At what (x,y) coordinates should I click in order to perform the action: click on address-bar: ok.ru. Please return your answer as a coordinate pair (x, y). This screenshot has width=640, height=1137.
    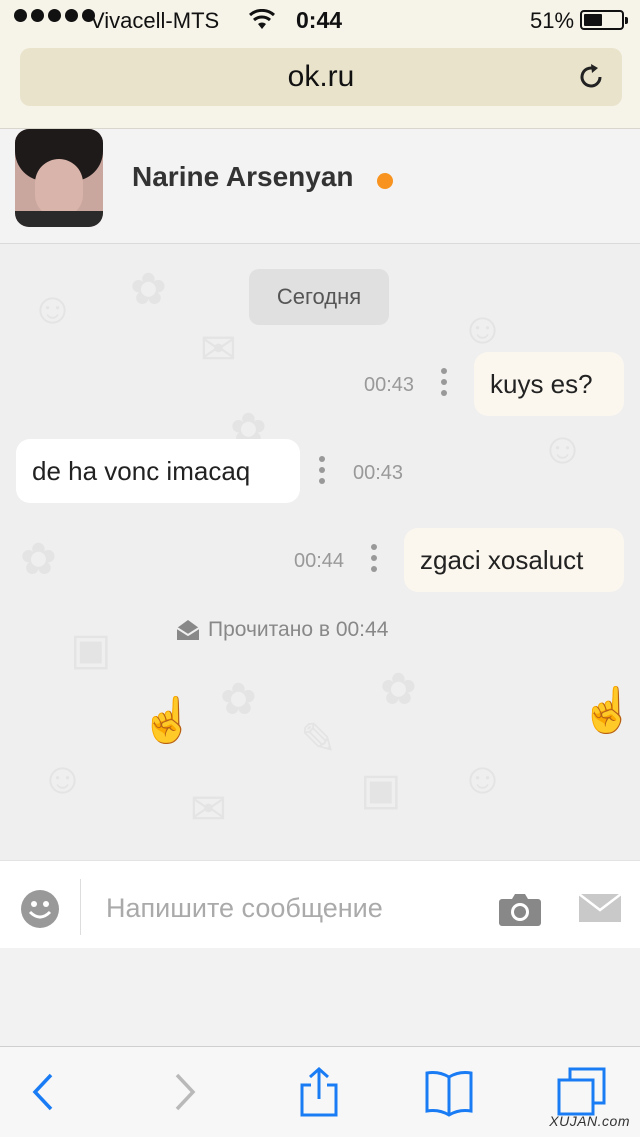
    Looking at the image, I should click on (321, 77).